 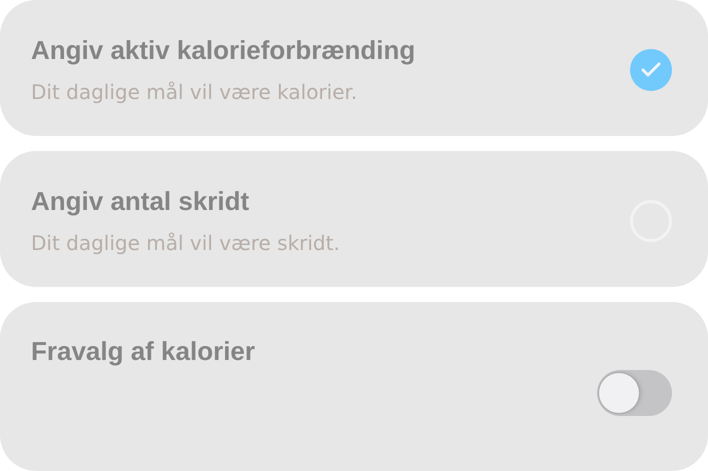 I want to click on radio-button, so click(x=651, y=69).